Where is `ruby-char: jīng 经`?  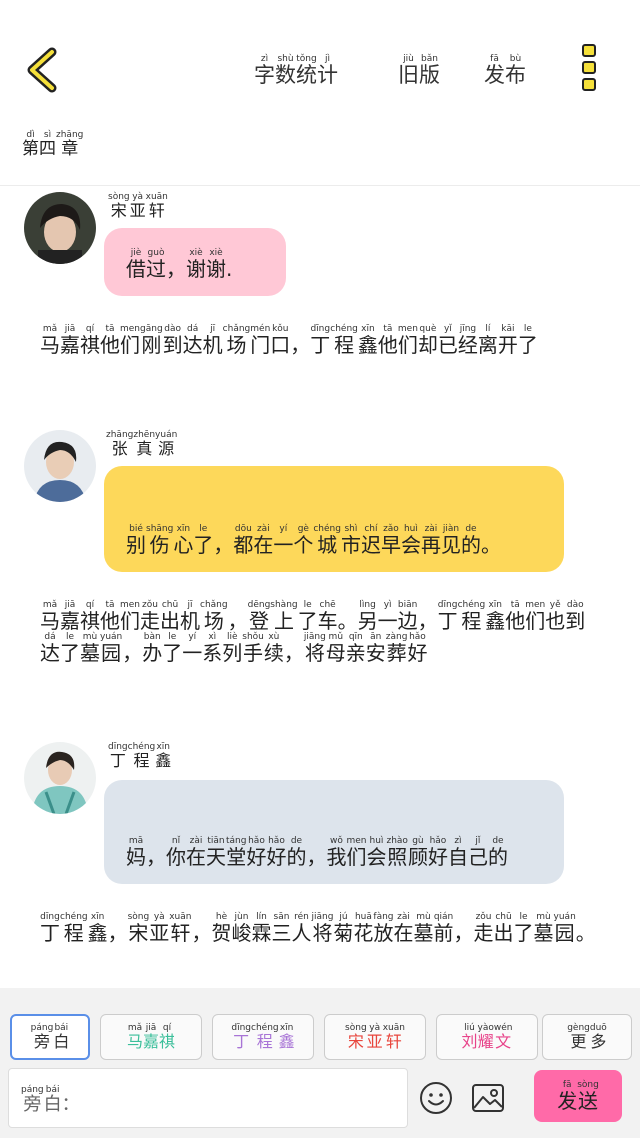
ruby-char: jīng 经 is located at coordinates (468, 340).